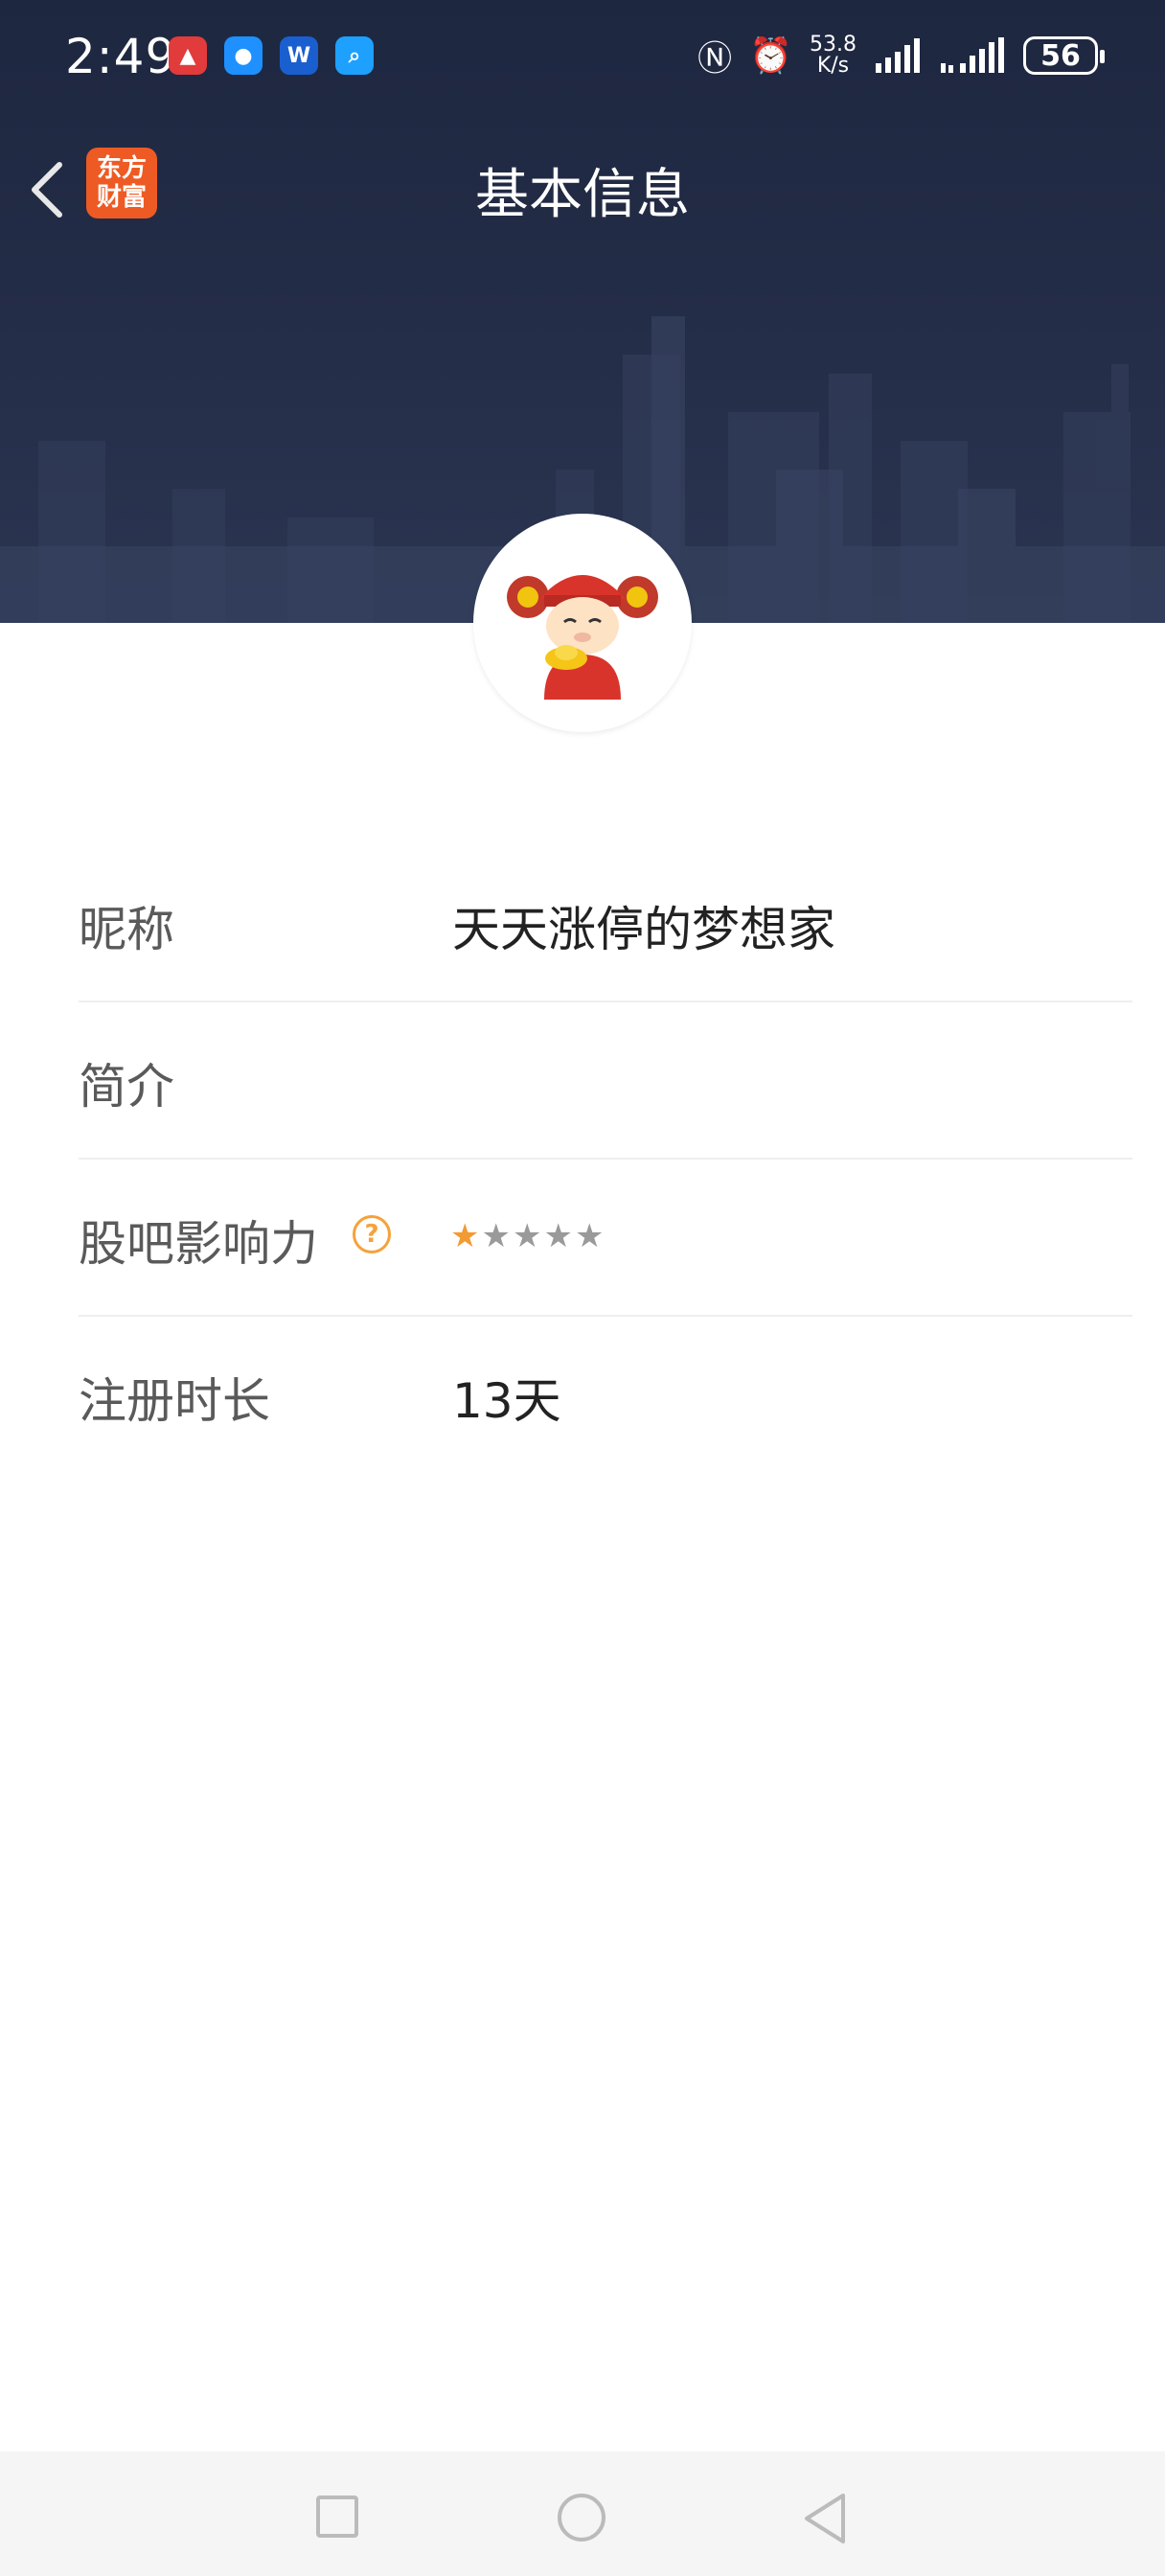 This screenshot has width=1165, height=2576. I want to click on nav-bar: 东方 财富 基本信息, so click(582, 187).